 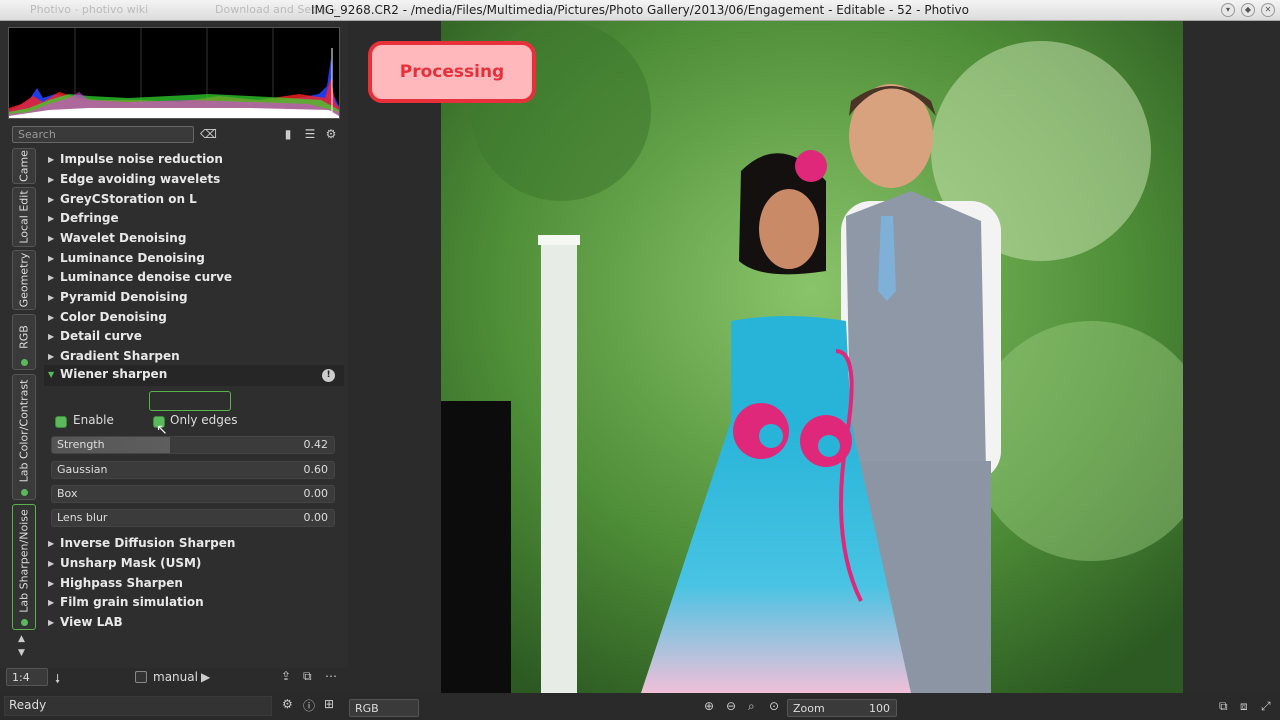 I want to click on lens-blur-slider: Lens blur 0.00, so click(x=193, y=518).